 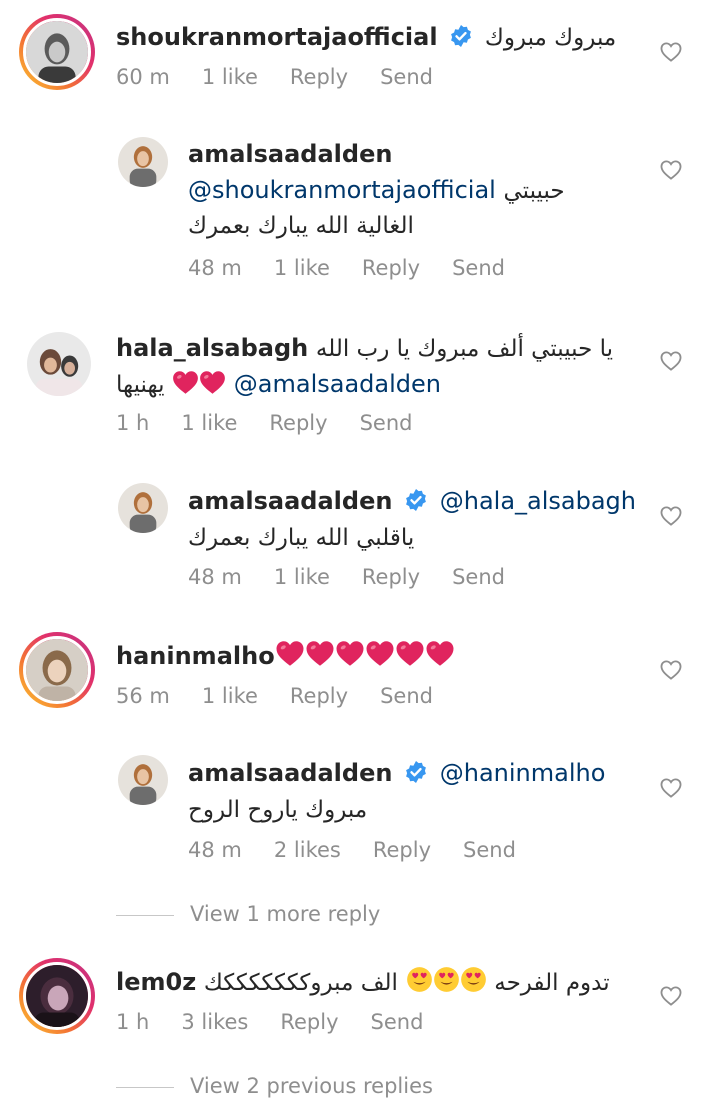 What do you see at coordinates (214, 1022) in the screenshot?
I see `like-count: 3 likes` at bounding box center [214, 1022].